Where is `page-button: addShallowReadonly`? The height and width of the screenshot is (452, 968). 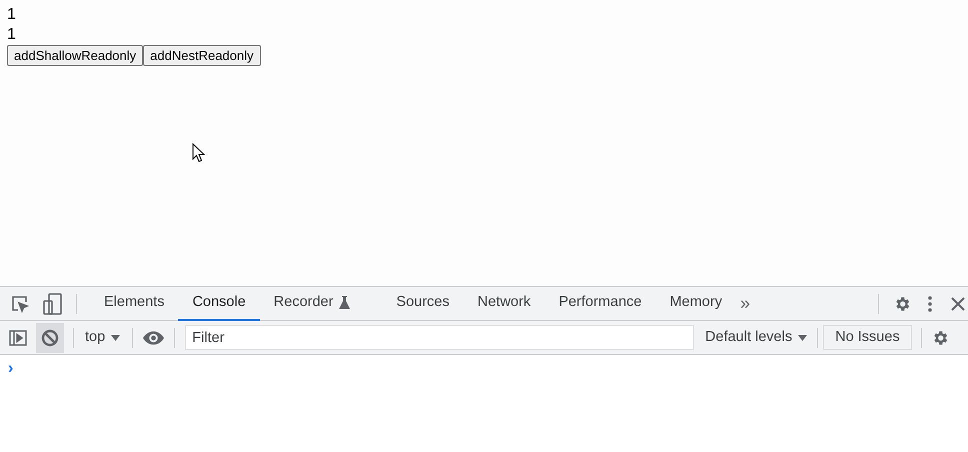 page-button: addShallowReadonly is located at coordinates (75, 55).